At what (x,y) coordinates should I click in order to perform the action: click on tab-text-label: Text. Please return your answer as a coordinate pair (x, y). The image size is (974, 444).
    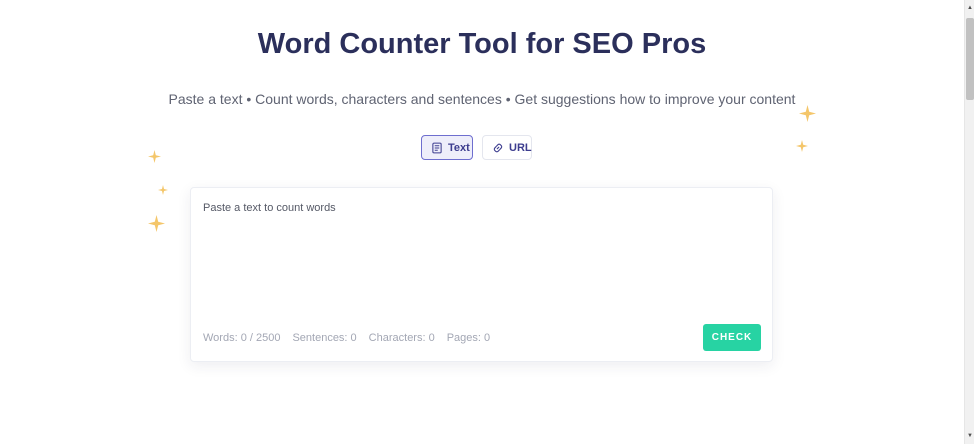
    Looking at the image, I should click on (459, 147).